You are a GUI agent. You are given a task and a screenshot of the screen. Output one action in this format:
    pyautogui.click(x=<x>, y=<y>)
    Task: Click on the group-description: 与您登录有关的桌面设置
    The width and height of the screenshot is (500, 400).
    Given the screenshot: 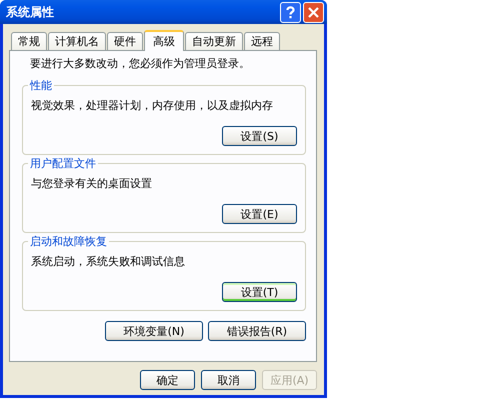 What is the action you would take?
    pyautogui.click(x=92, y=183)
    